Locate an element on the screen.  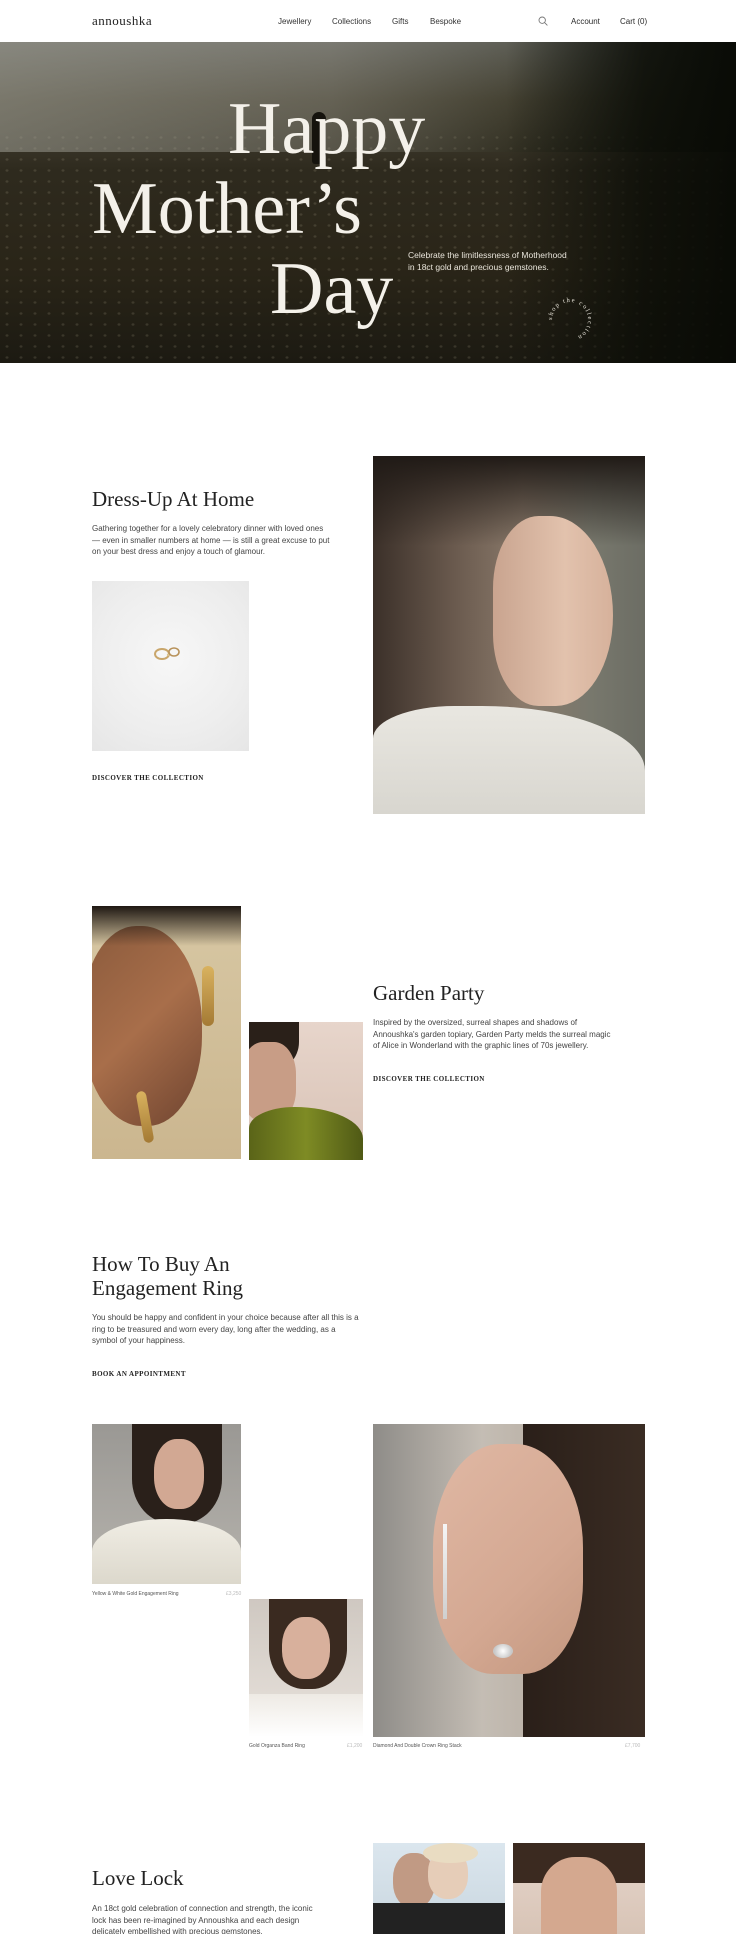
white-collar is located at coordinates (509, 760).